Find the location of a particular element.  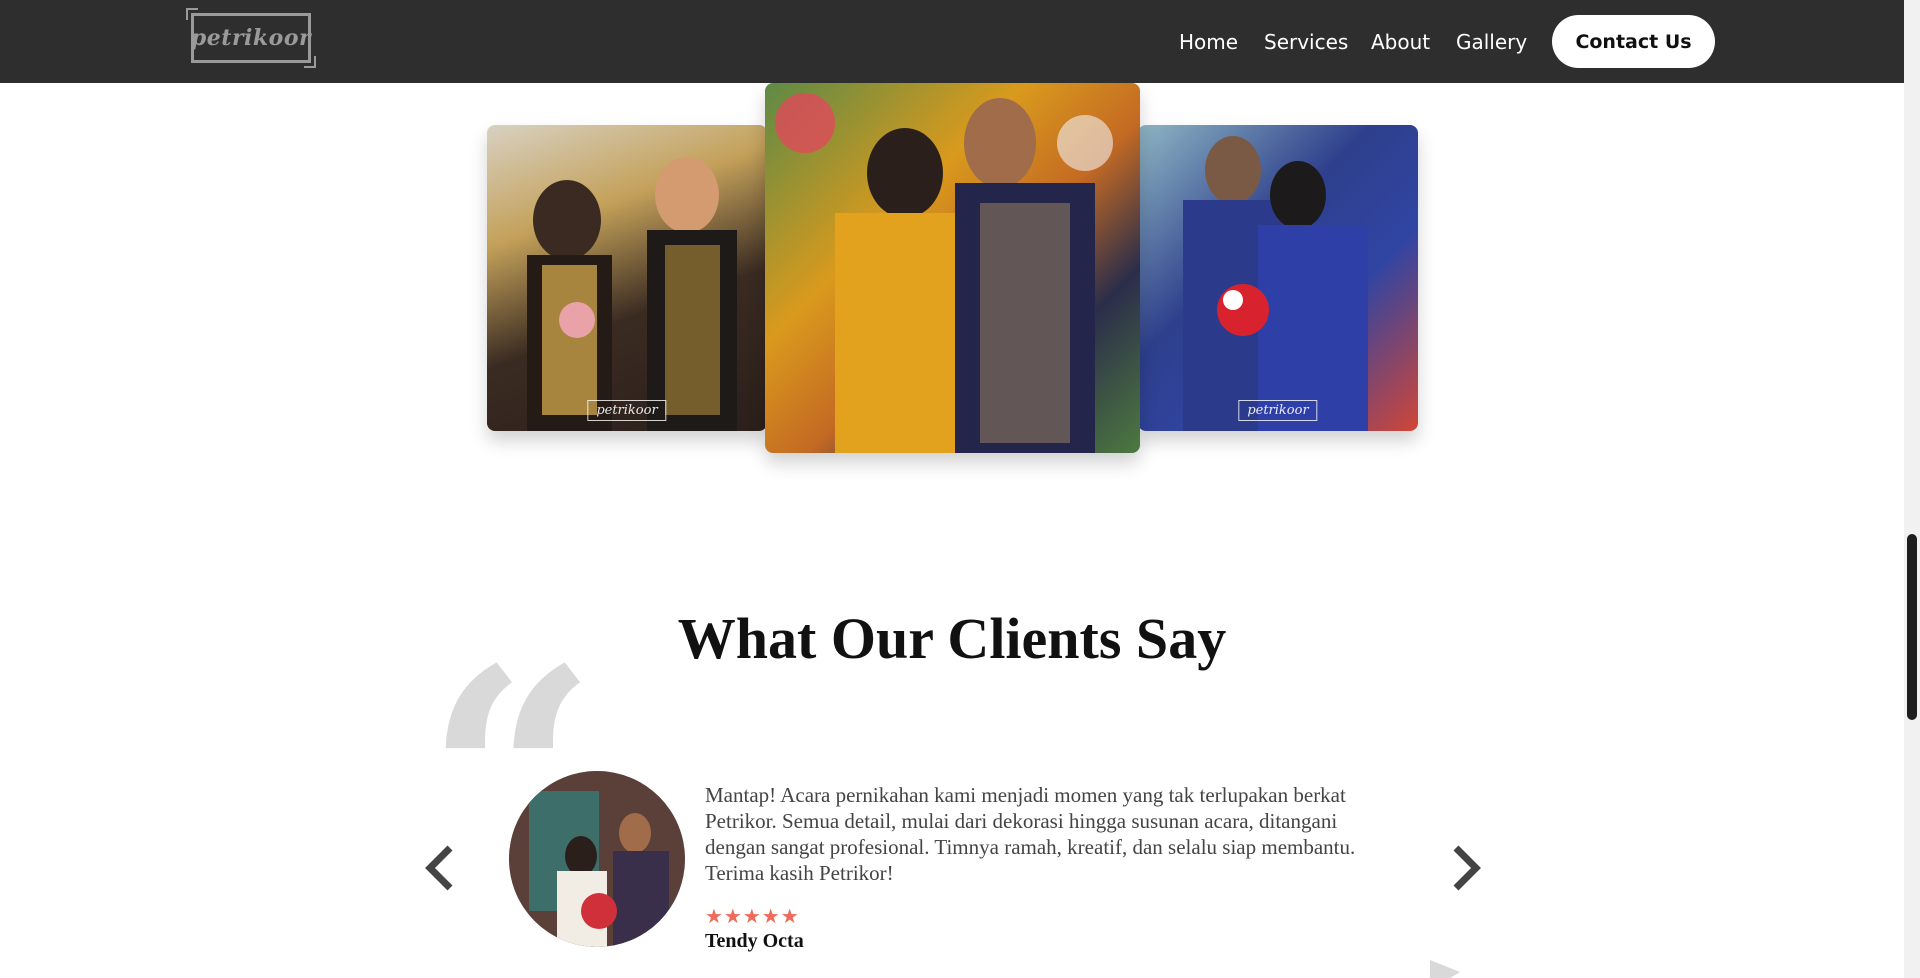

wedding-couple-traditional-image is located at coordinates (632, 294).